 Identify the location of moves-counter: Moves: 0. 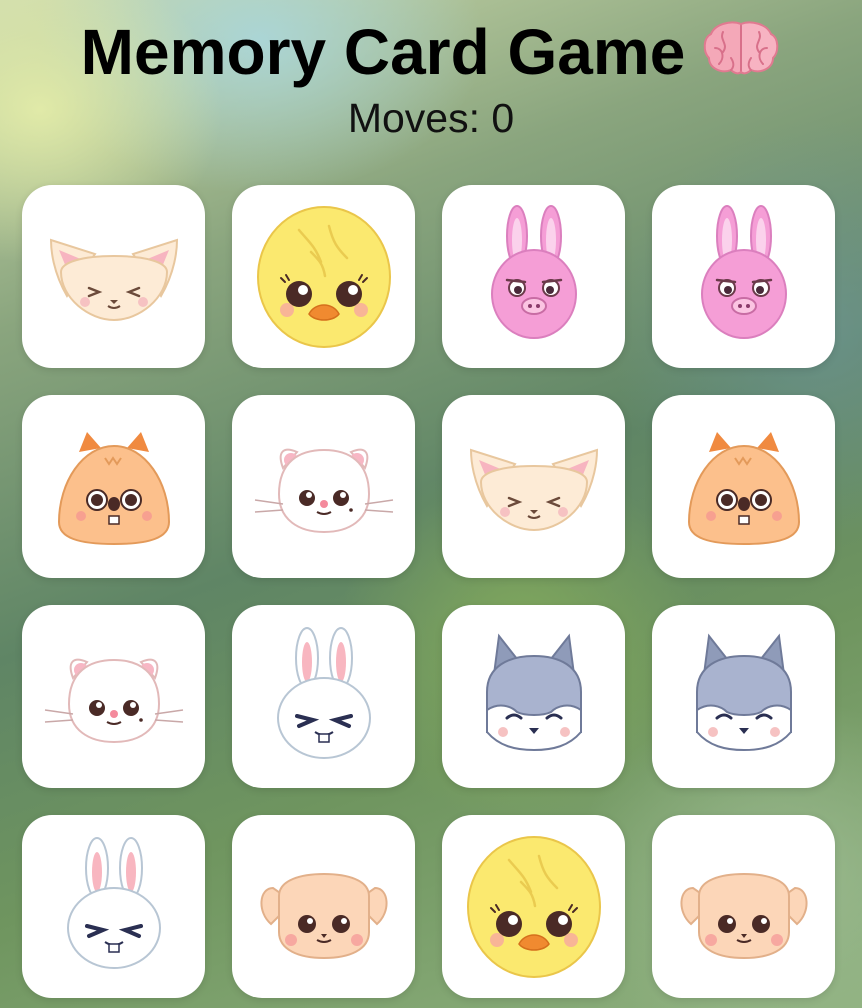
(431, 118).